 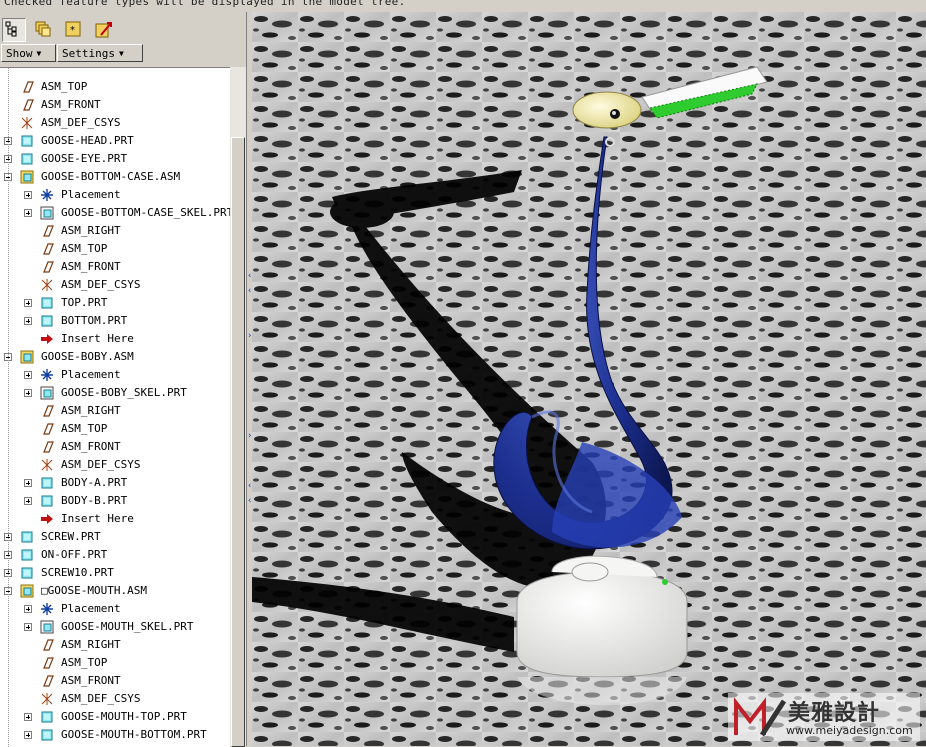 I want to click on tree-item: GOOSE-MOUTH-BOTTOM.PRT, so click(x=115, y=735).